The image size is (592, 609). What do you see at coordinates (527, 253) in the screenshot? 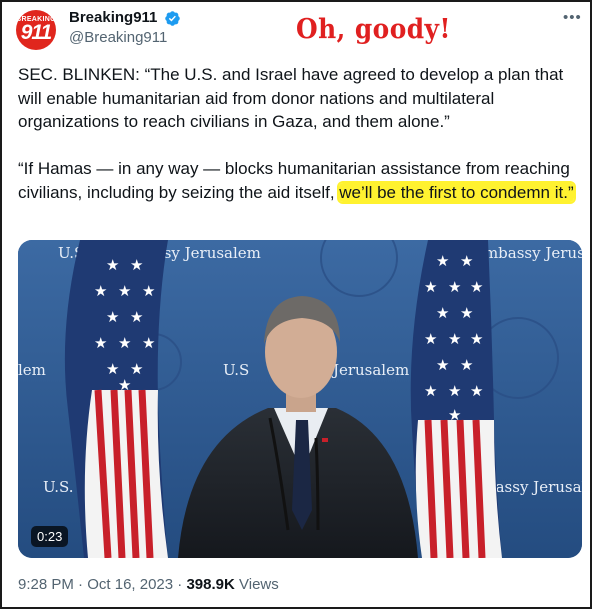
I see `backdrop-text: Embassy Jerus` at bounding box center [527, 253].